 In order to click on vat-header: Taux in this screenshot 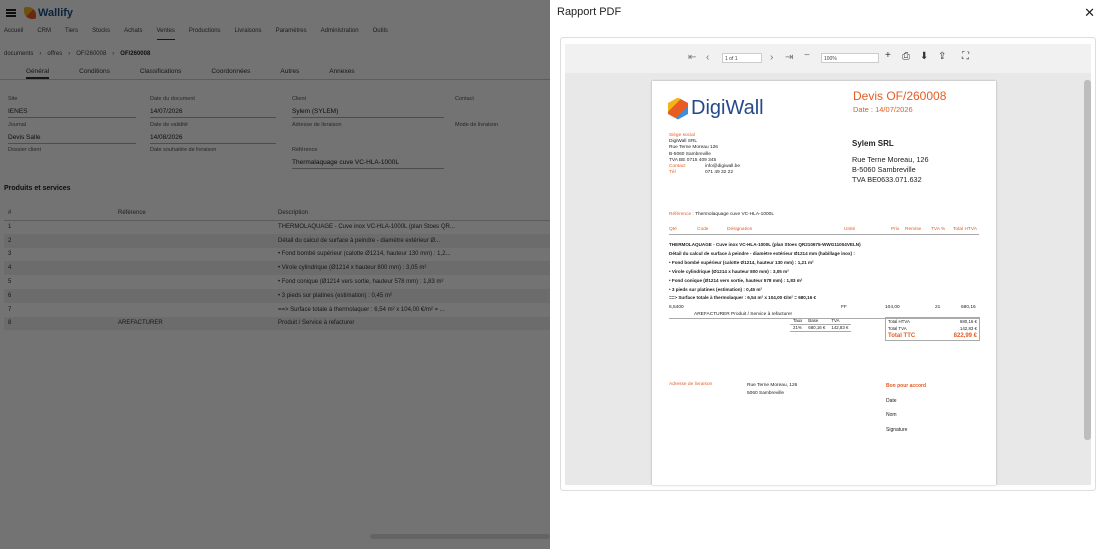, I will do `click(798, 321)`.